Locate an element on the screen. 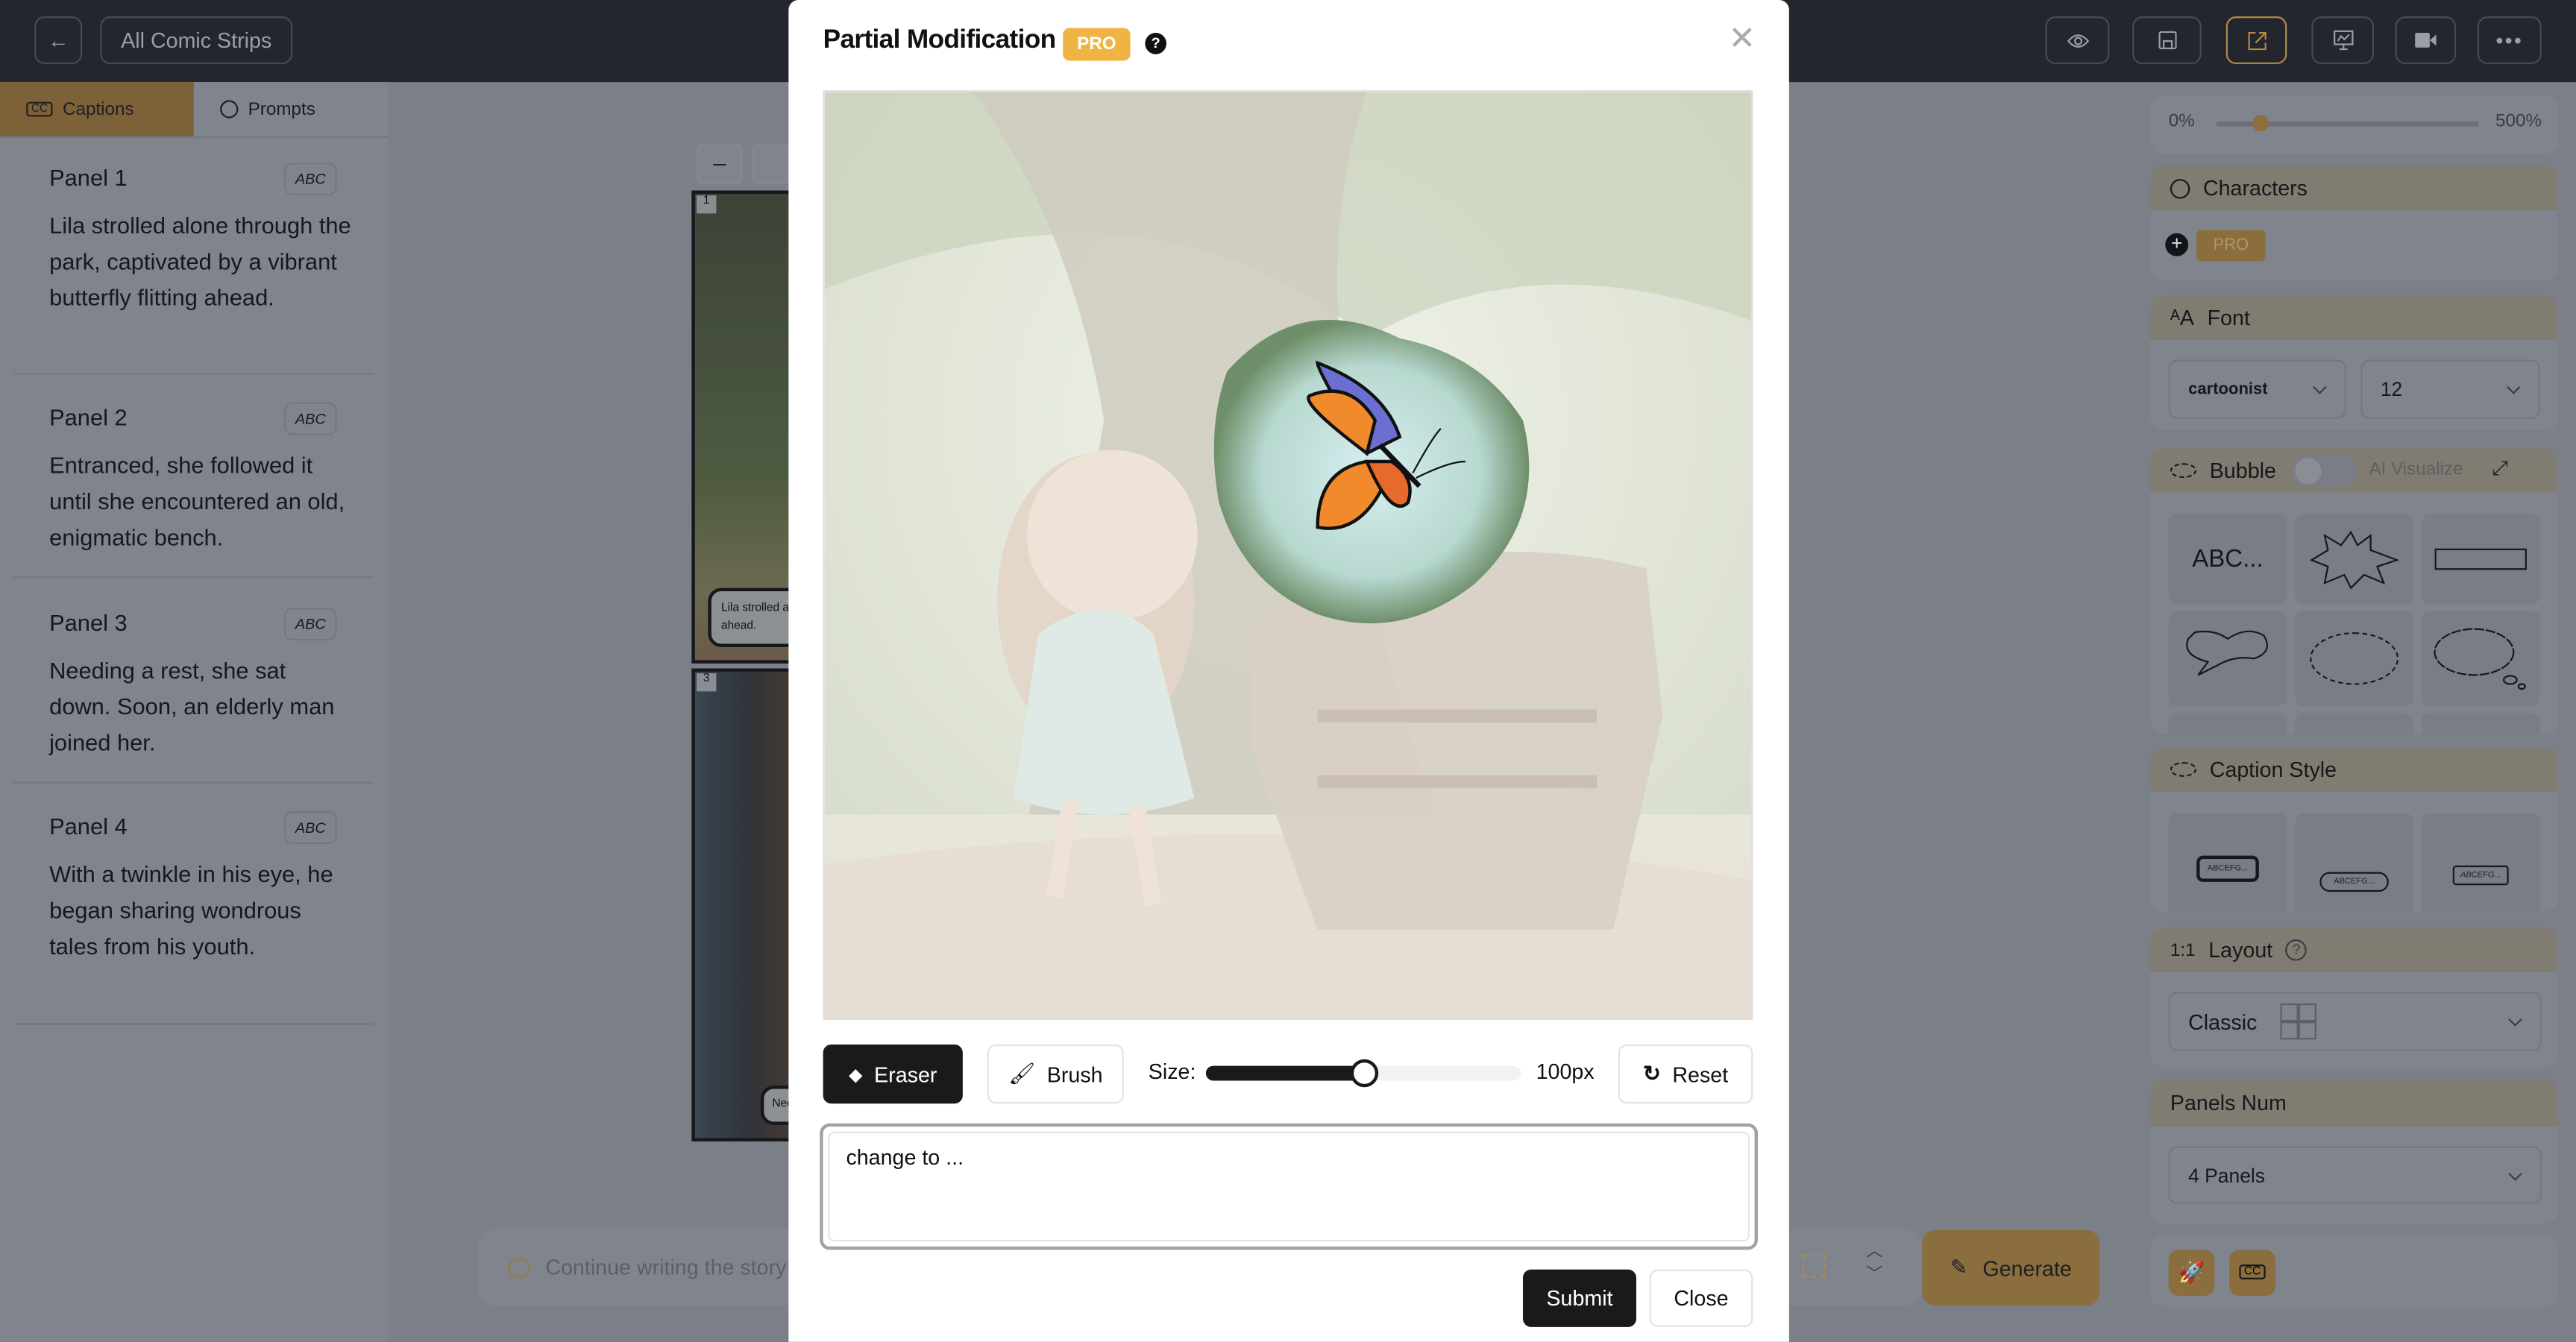 Image resolution: width=2576 pixels, height=1342 pixels. section-title: Caption Style is located at coordinates (2273, 769).